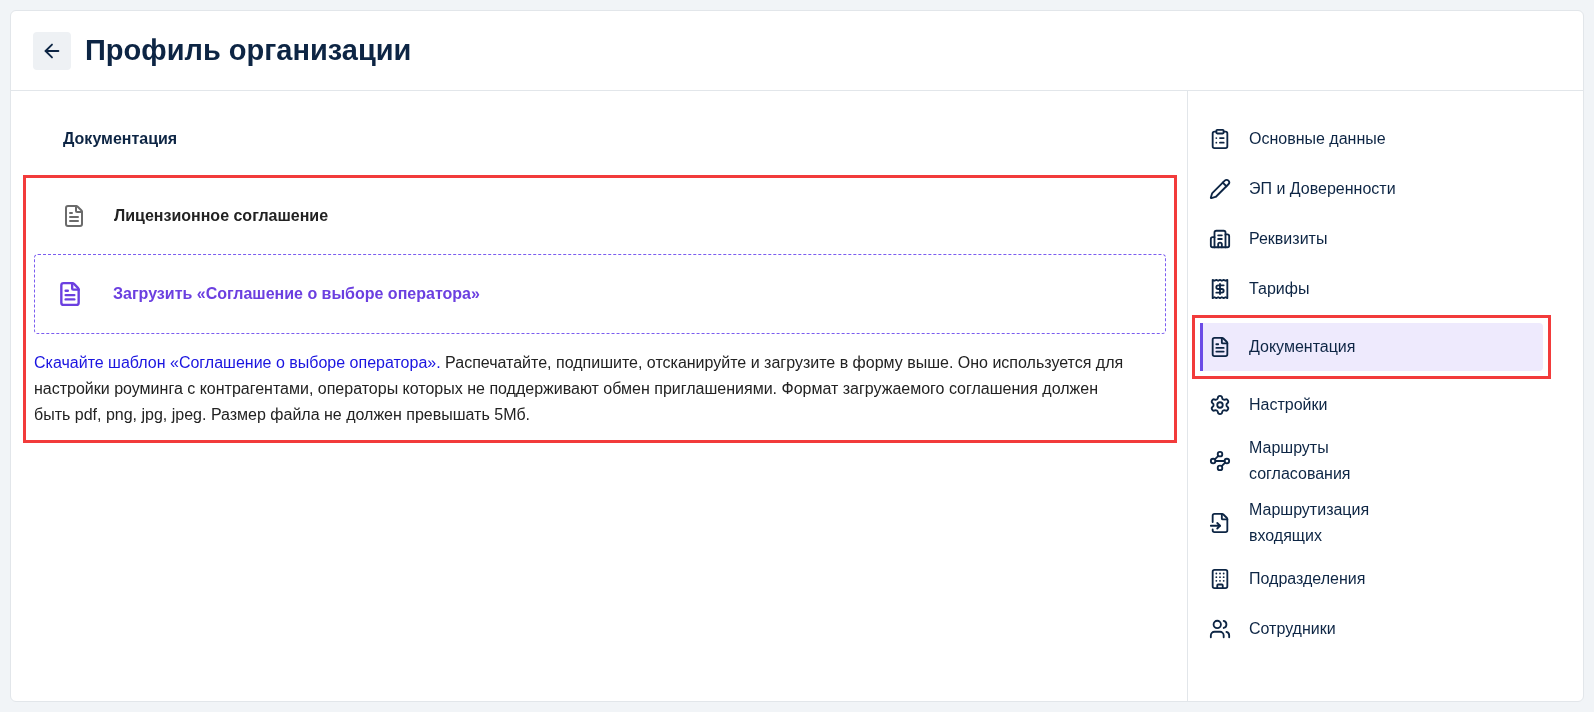 The image size is (1594, 712). What do you see at coordinates (1220, 461) in the screenshot?
I see `route-icon` at bounding box center [1220, 461].